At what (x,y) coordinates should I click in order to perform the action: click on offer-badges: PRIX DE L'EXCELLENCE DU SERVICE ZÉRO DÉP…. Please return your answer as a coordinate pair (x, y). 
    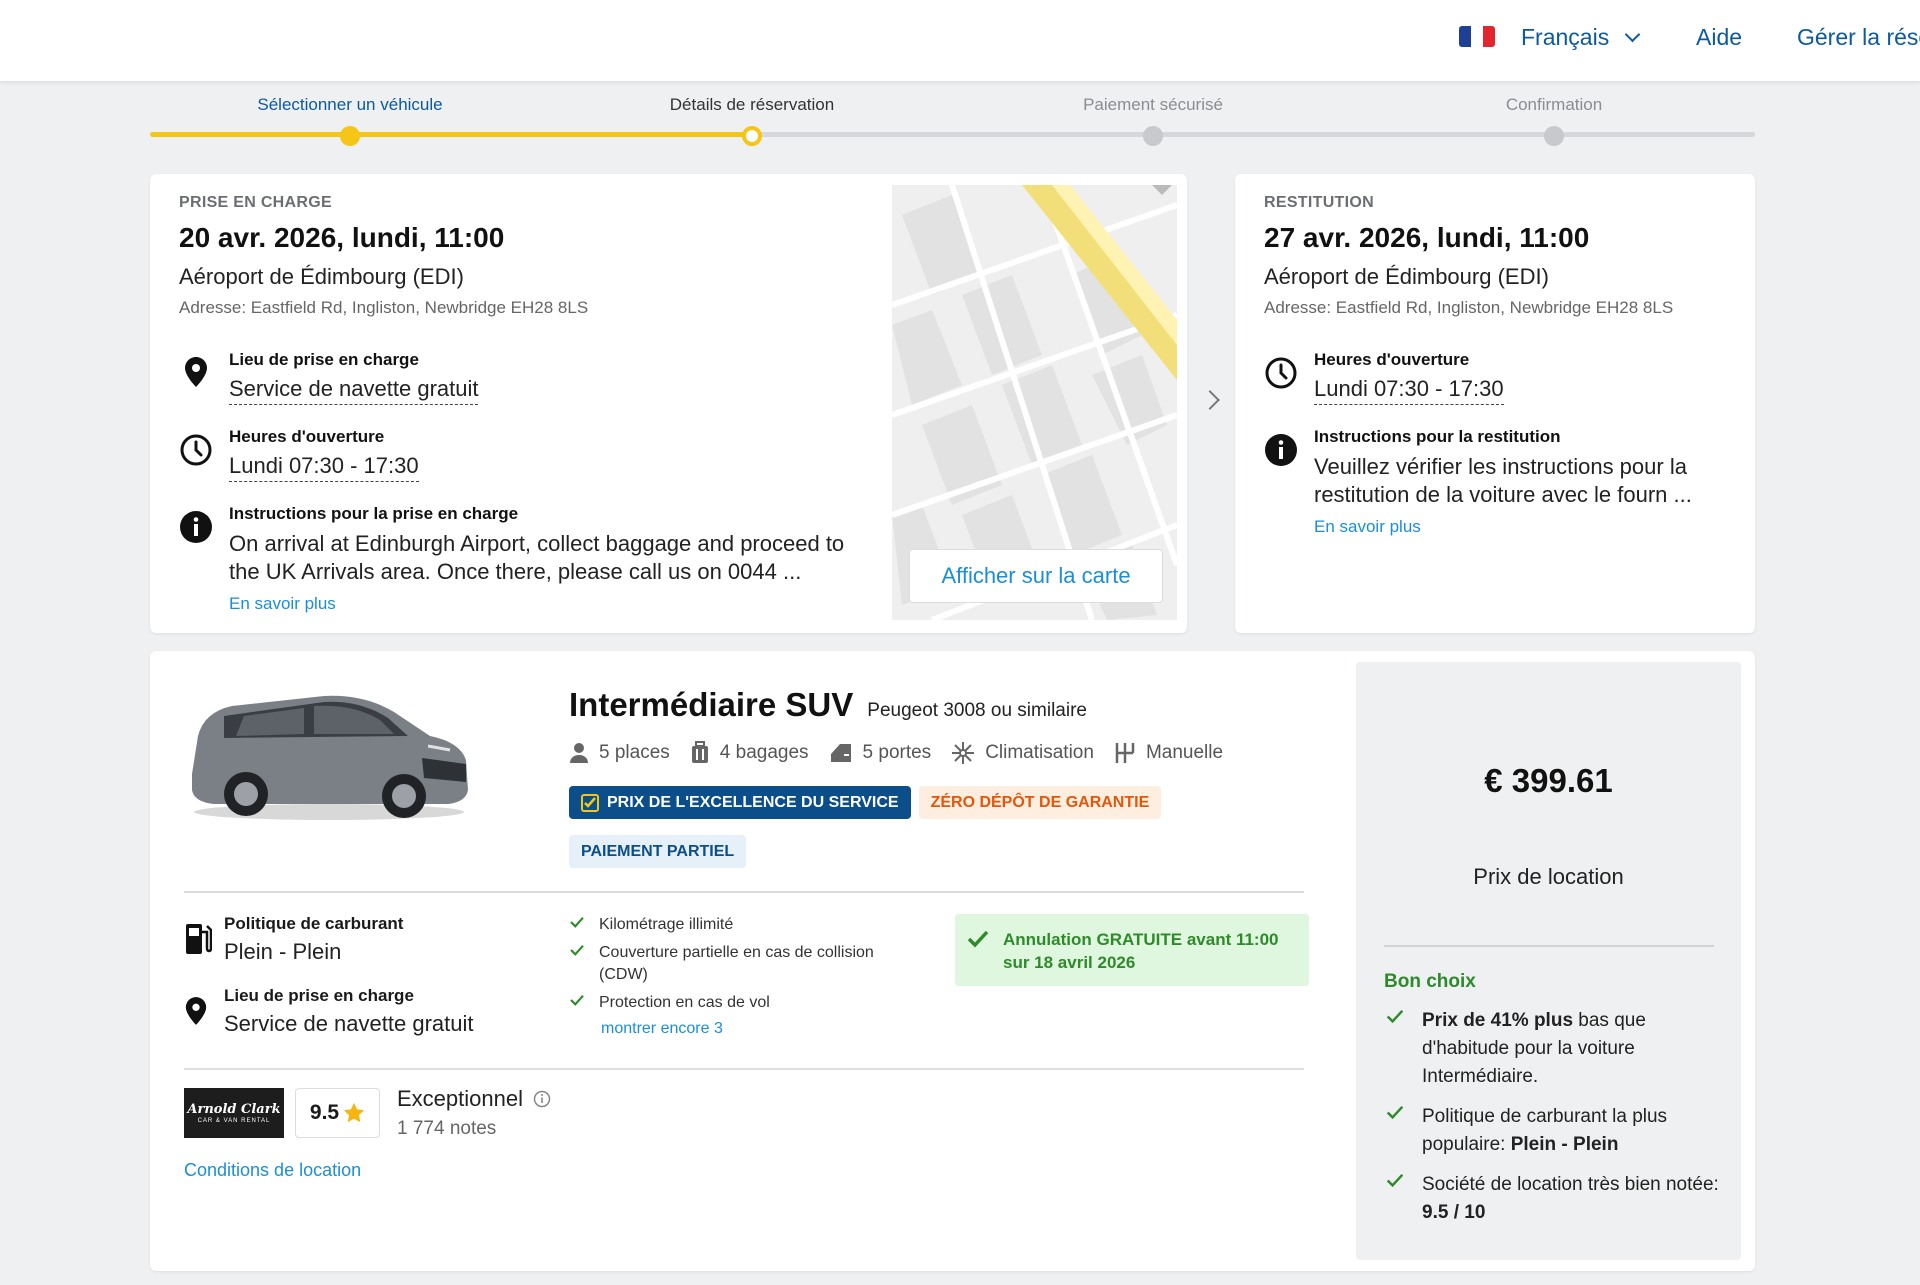
    Looking at the image, I should click on (869, 827).